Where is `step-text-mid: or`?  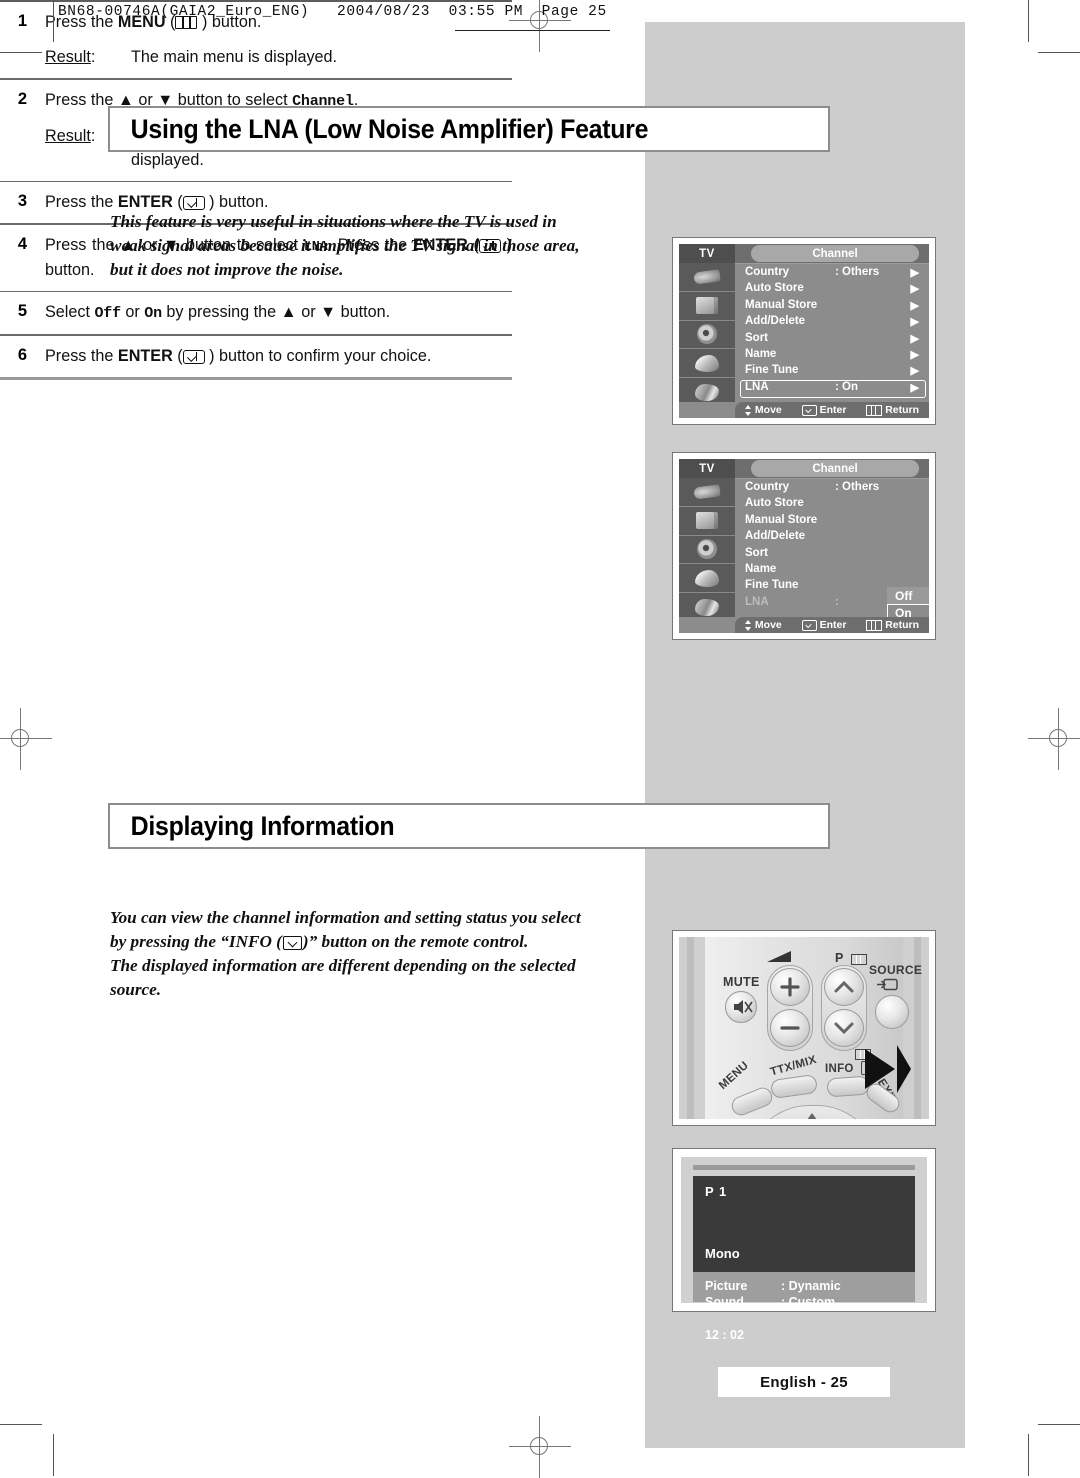 step-text-mid: or is located at coordinates (132, 312).